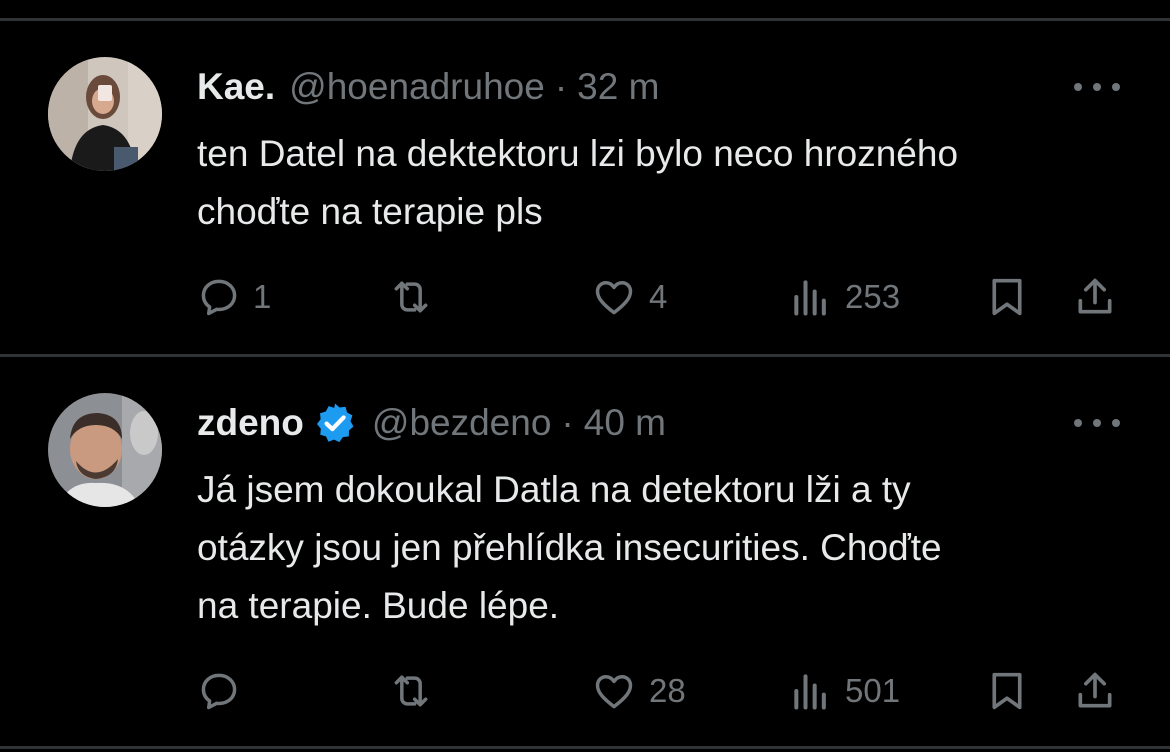  What do you see at coordinates (250, 423) in the screenshot?
I see `display-name: zdeno` at bounding box center [250, 423].